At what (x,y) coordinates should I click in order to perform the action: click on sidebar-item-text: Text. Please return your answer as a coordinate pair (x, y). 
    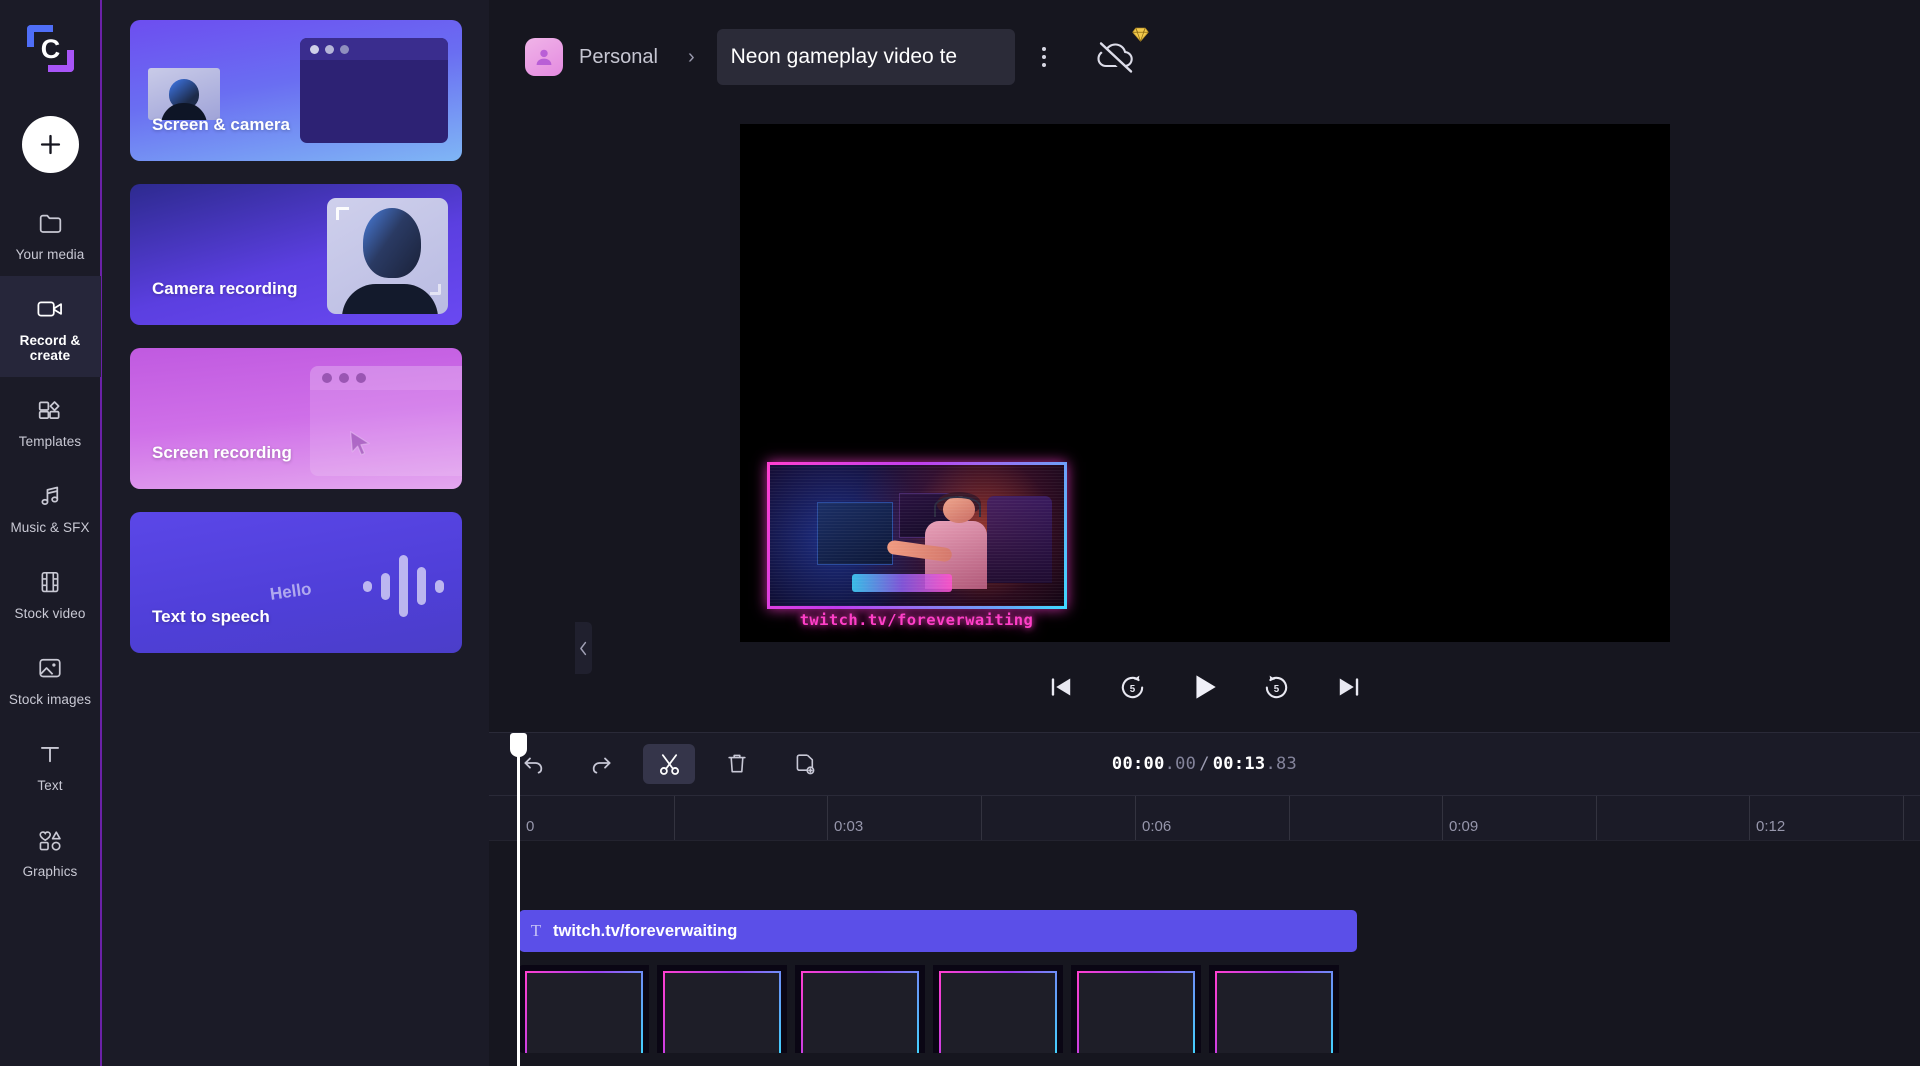
    Looking at the image, I should click on (50, 764).